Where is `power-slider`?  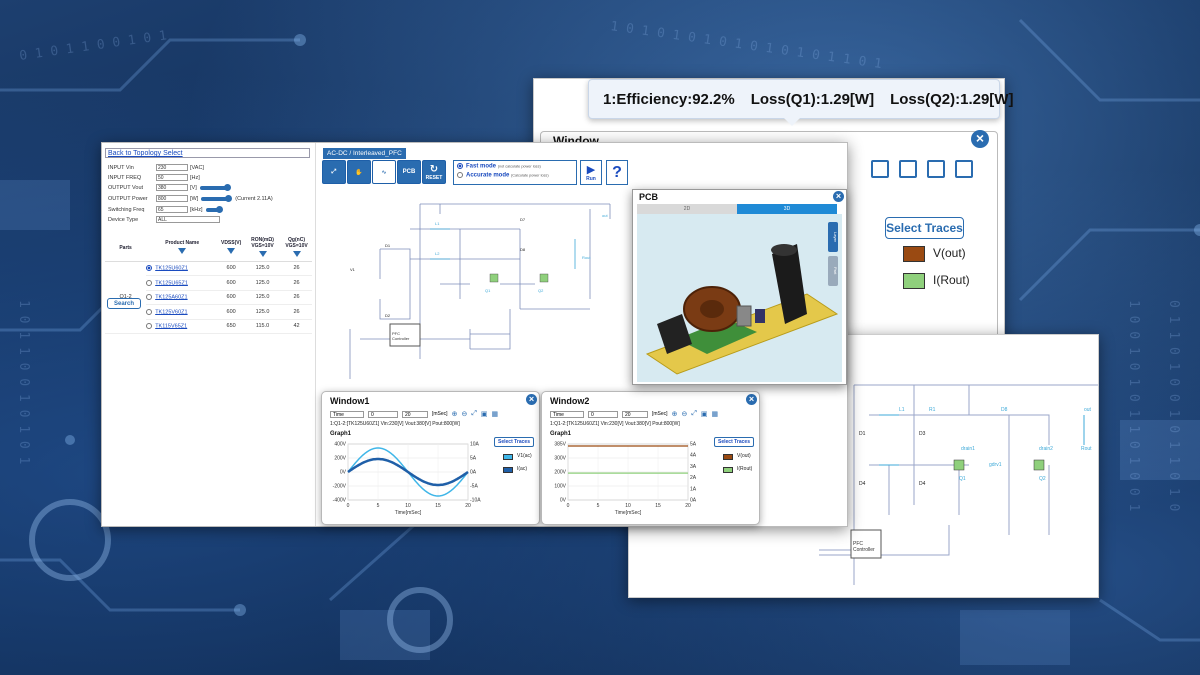
power-slider is located at coordinates (217, 198).